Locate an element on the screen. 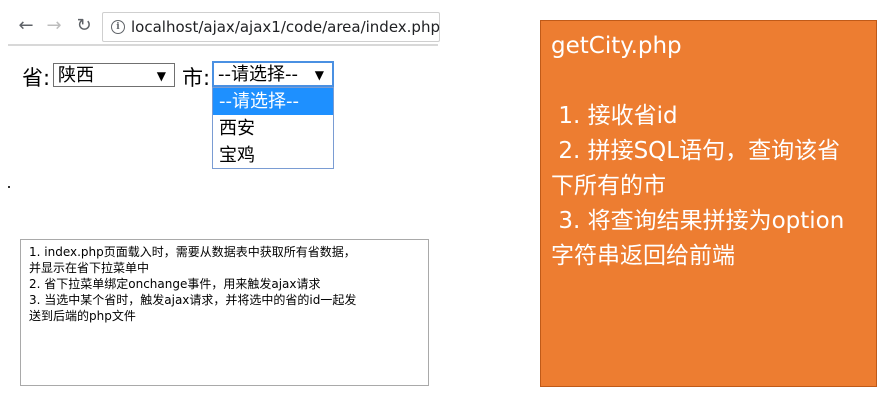 This screenshot has width=895, height=407. notes-line: 3. 当选中某个省时，触发ajax请求，并将选中的省的id一起发 is located at coordinates (193, 300).